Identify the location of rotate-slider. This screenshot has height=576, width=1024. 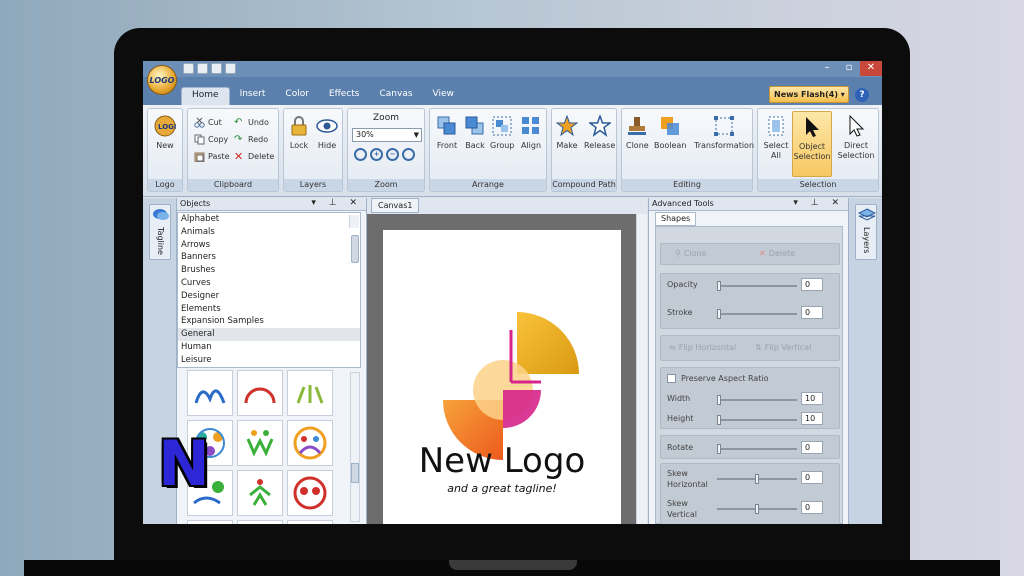
(757, 449).